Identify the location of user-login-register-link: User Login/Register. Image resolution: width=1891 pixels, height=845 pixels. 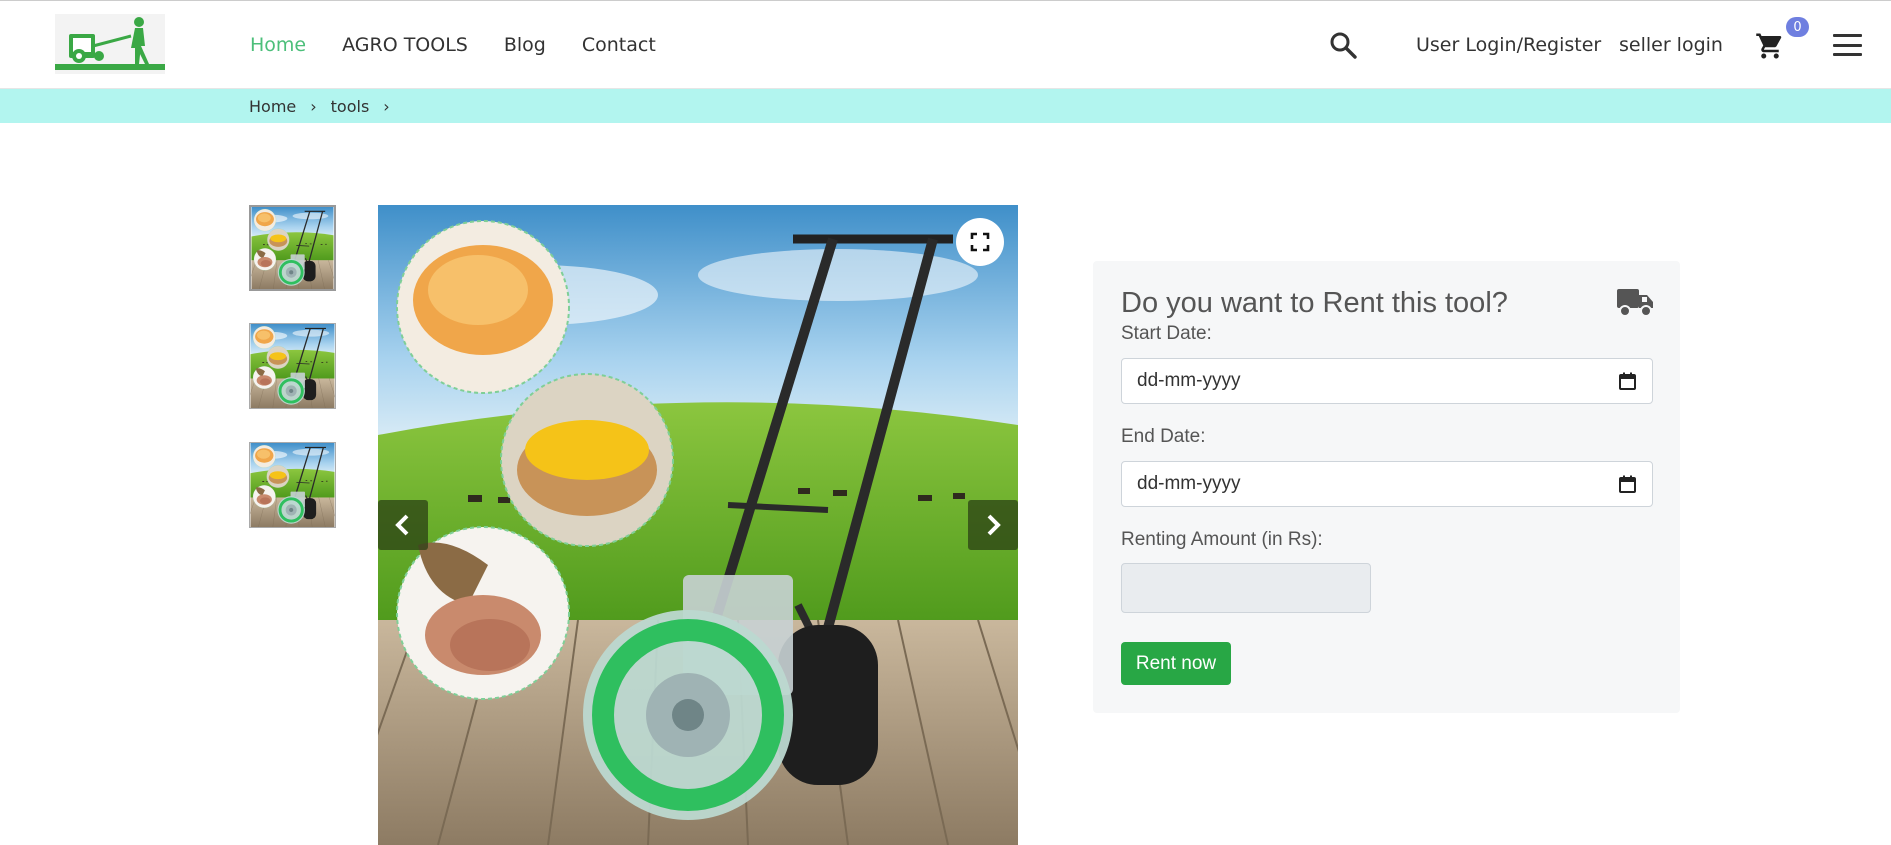
(1508, 45).